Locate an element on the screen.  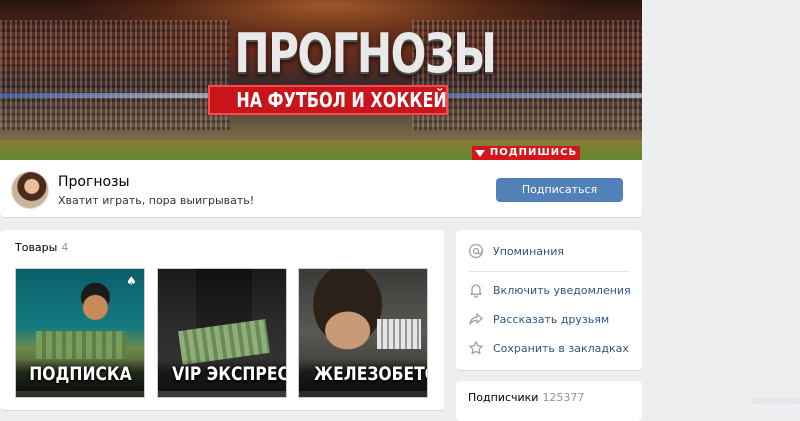
menu-item-mentions: Упоминания is located at coordinates (516, 251).